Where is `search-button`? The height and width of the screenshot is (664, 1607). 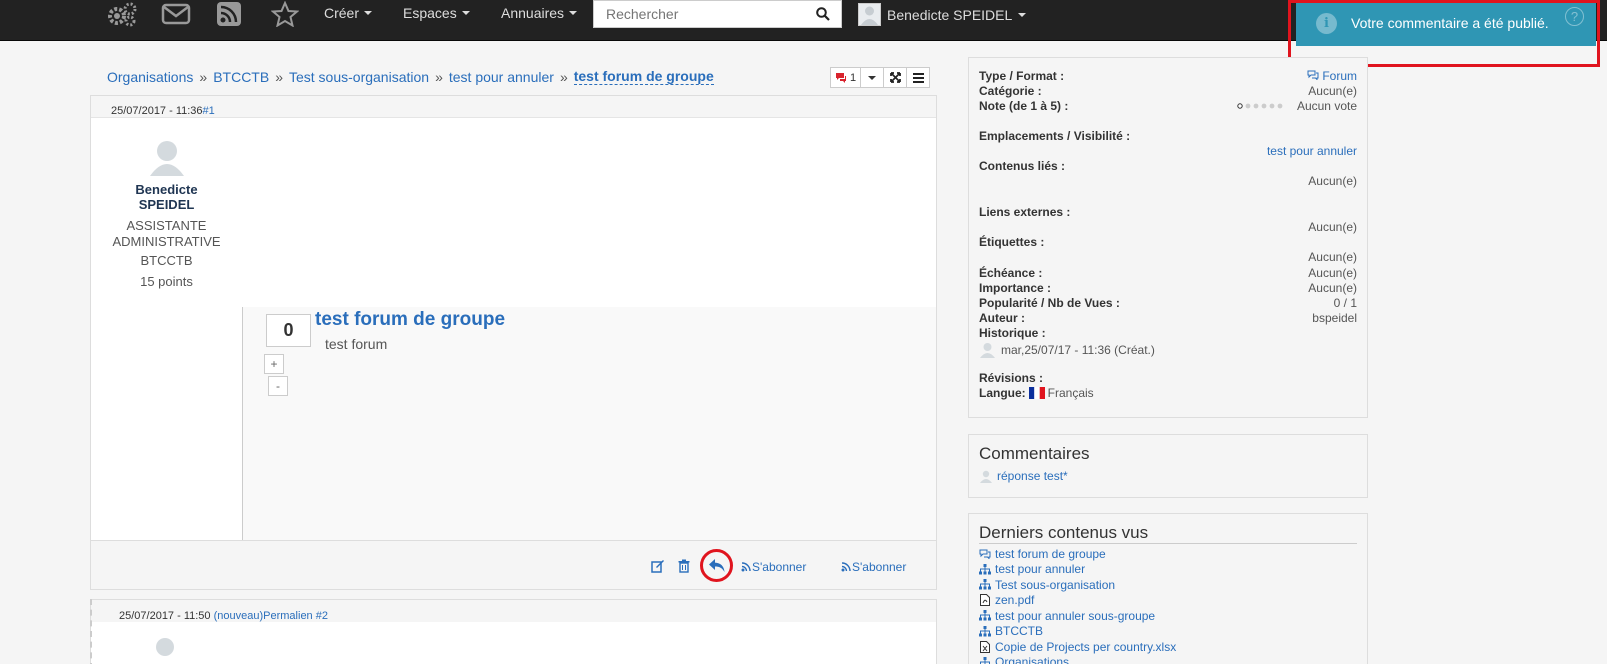
search-button is located at coordinates (823, 14).